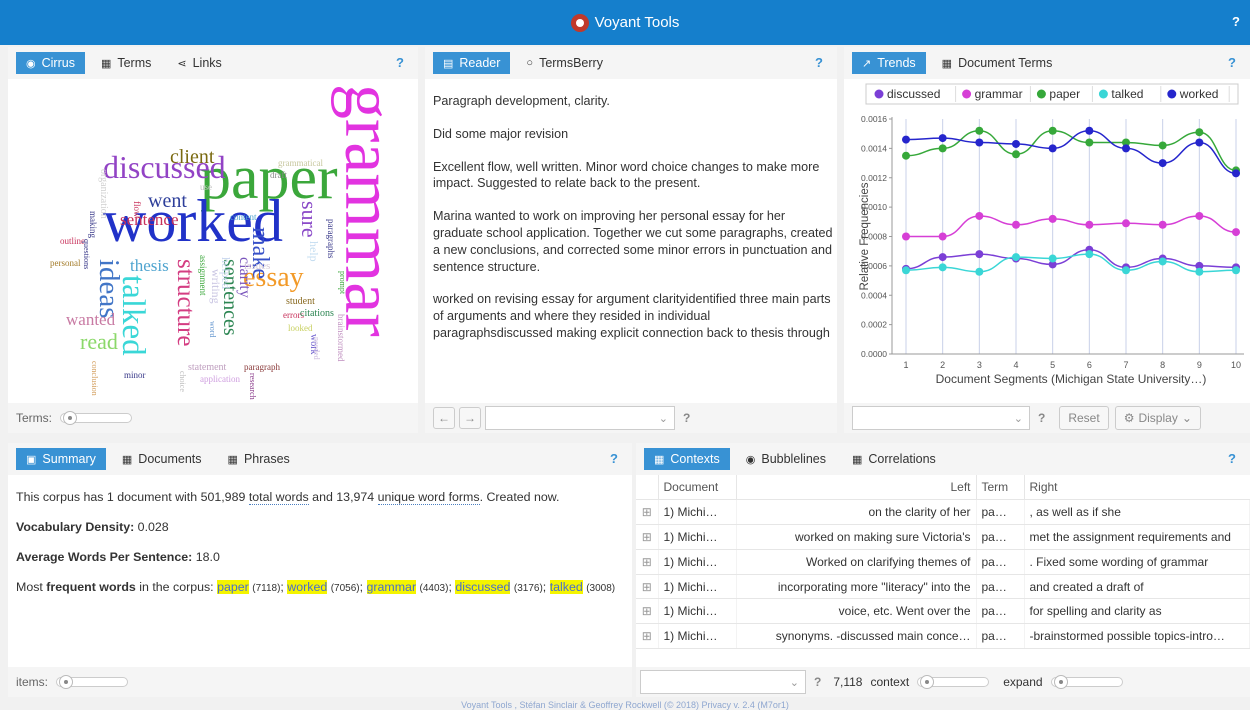 The height and width of the screenshot is (710, 1250). Describe the element at coordinates (167, 201) in the screenshot. I see `cloud-word: went` at that location.